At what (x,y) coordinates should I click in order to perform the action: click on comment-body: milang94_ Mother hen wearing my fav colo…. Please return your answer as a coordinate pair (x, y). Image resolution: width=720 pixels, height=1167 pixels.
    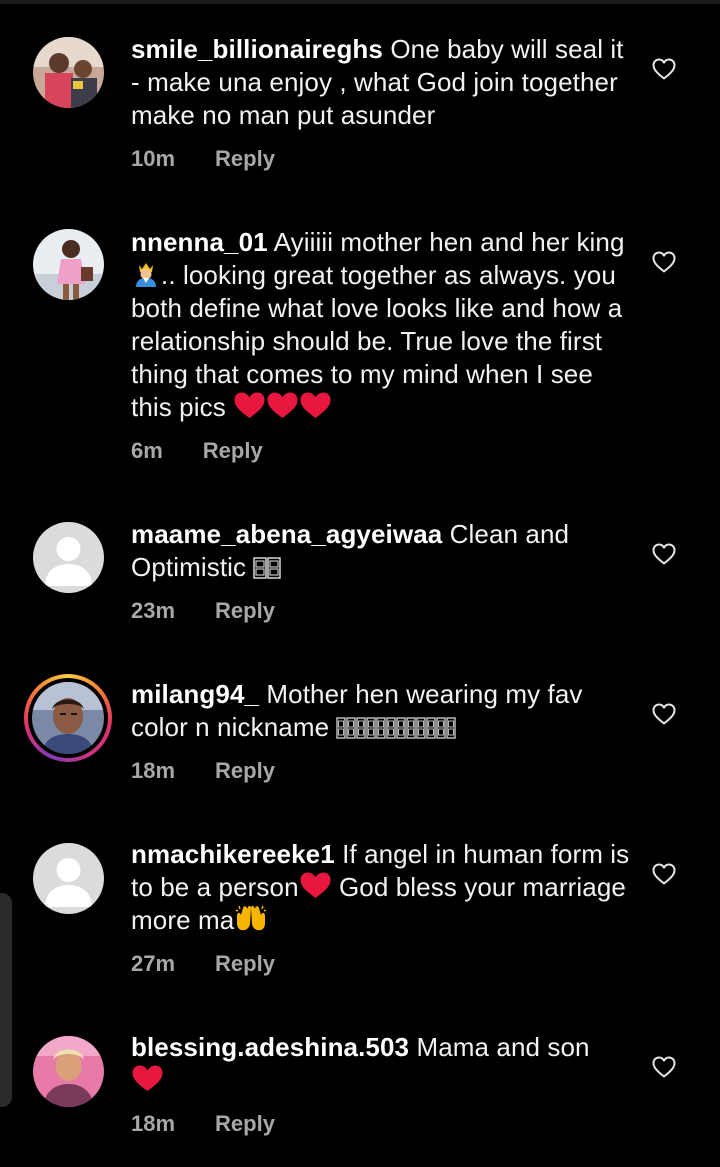
    Looking at the image, I should click on (381, 711).